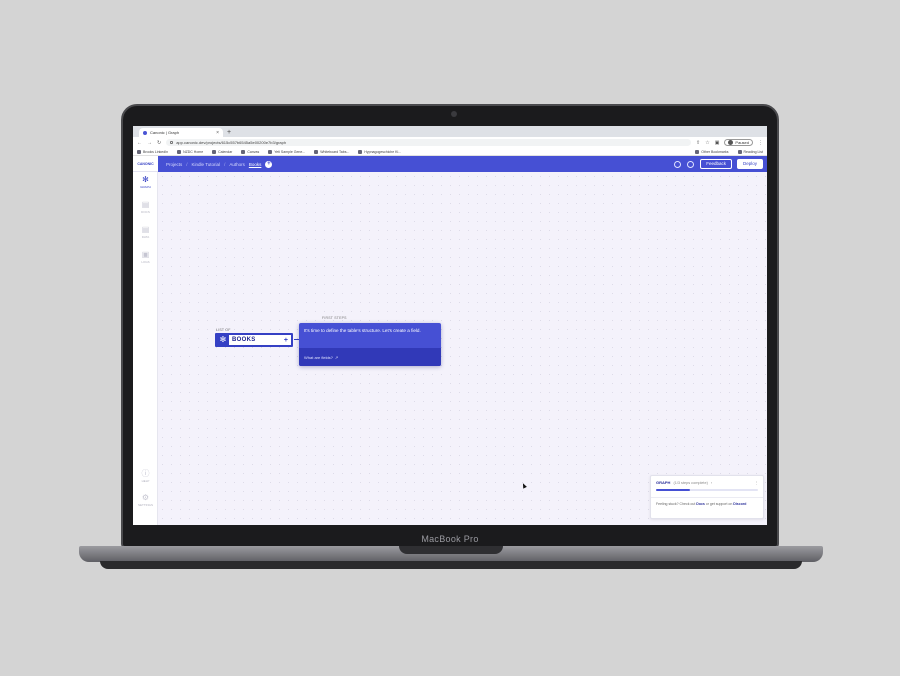  I want to click on bookmark-item: Calendar, so click(222, 151).